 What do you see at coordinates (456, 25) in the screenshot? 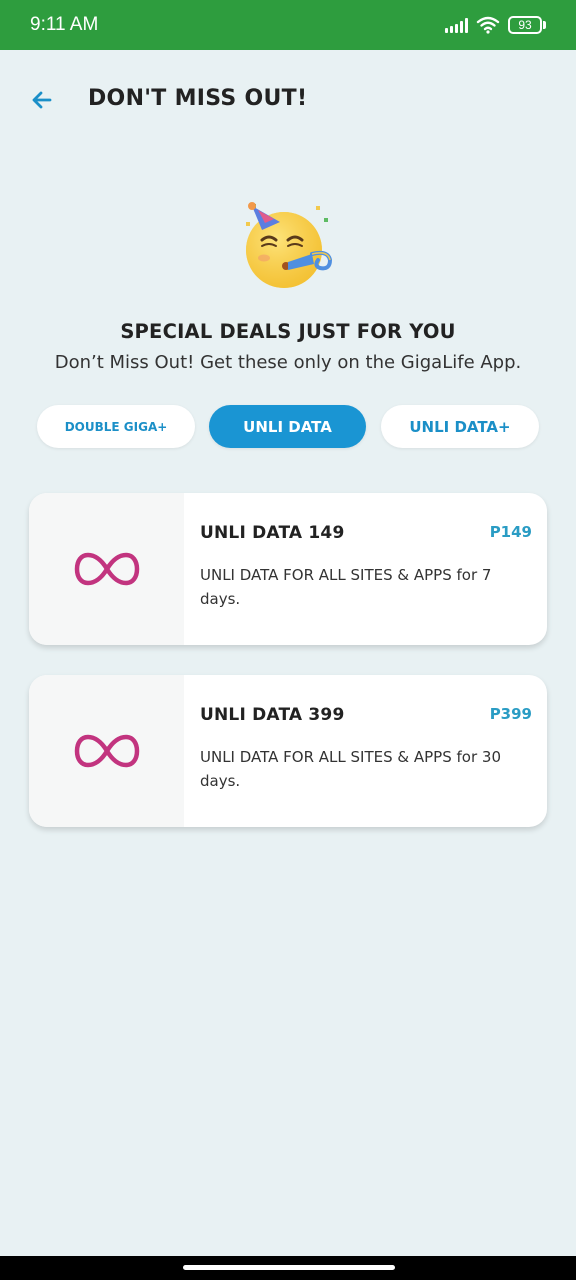
I see `signal-icon` at bounding box center [456, 25].